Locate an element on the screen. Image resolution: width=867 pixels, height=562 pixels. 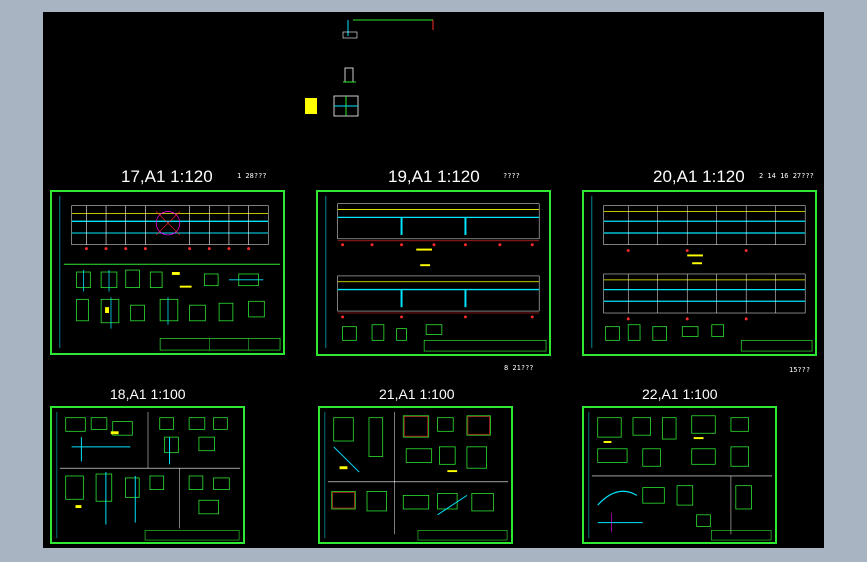
sheet-18-drawing is located at coordinates (148, 476).